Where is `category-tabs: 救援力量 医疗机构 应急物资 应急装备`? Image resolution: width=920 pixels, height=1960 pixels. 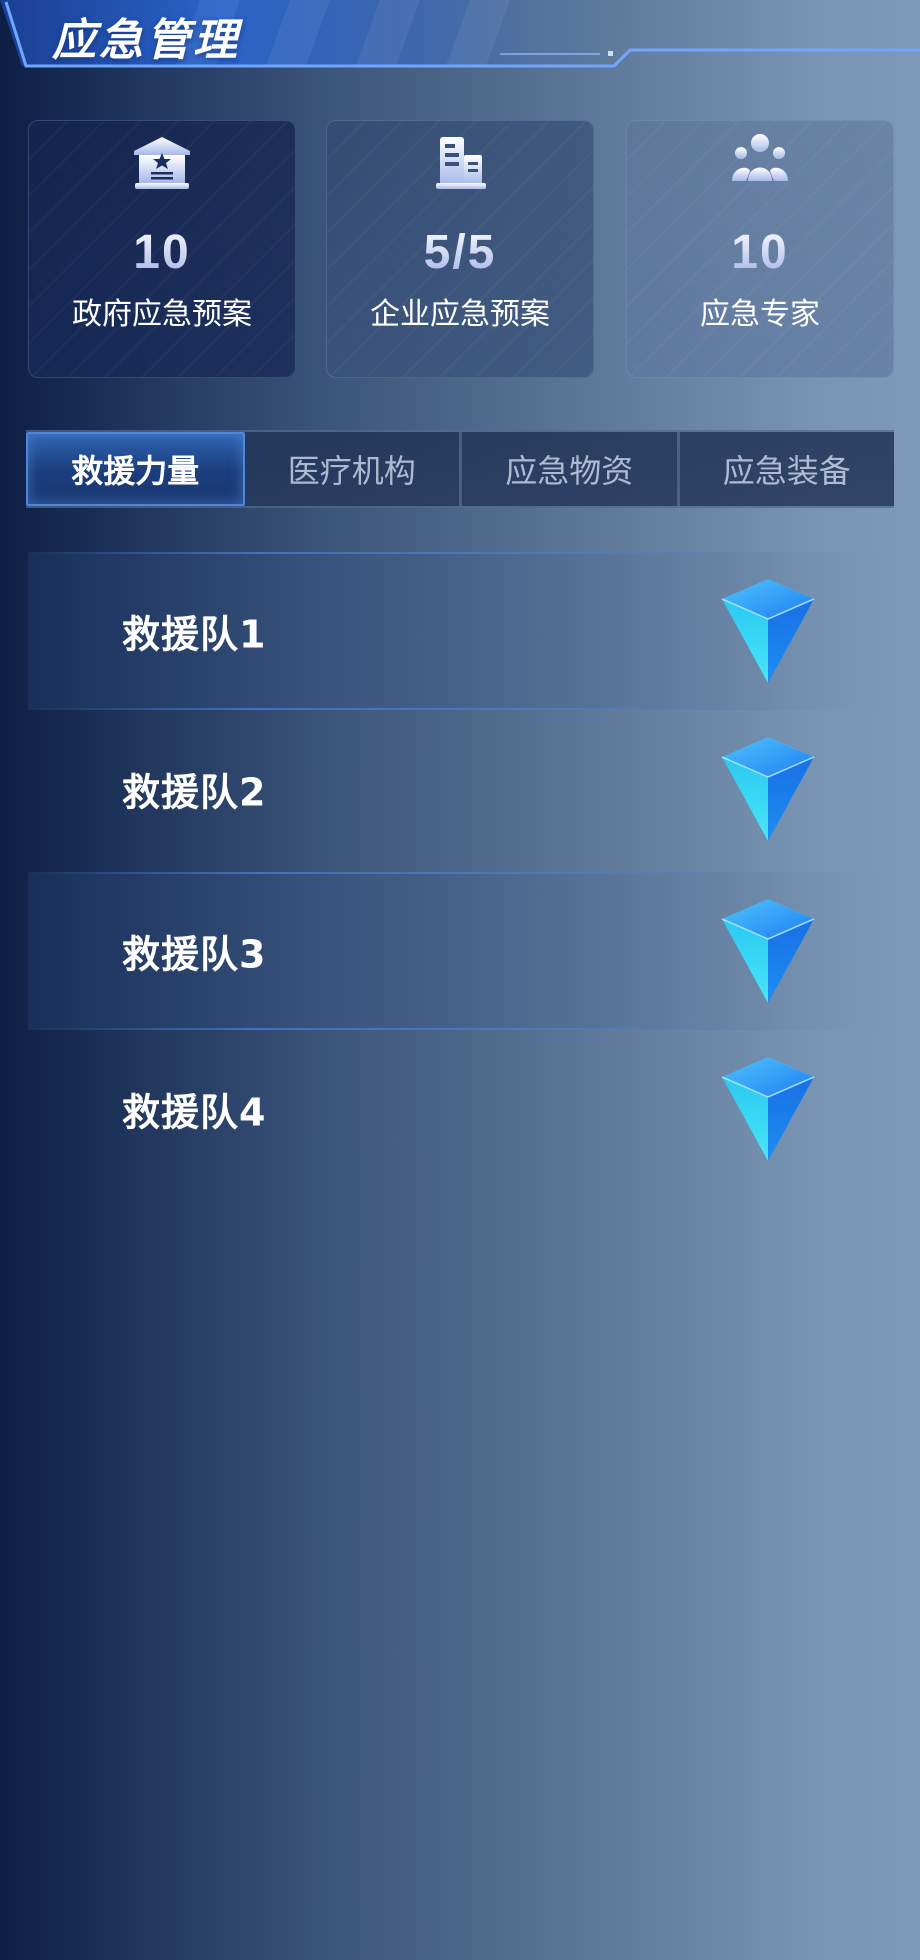 category-tabs: 救援力量 医疗机构 应急物资 应急装备 is located at coordinates (460, 469).